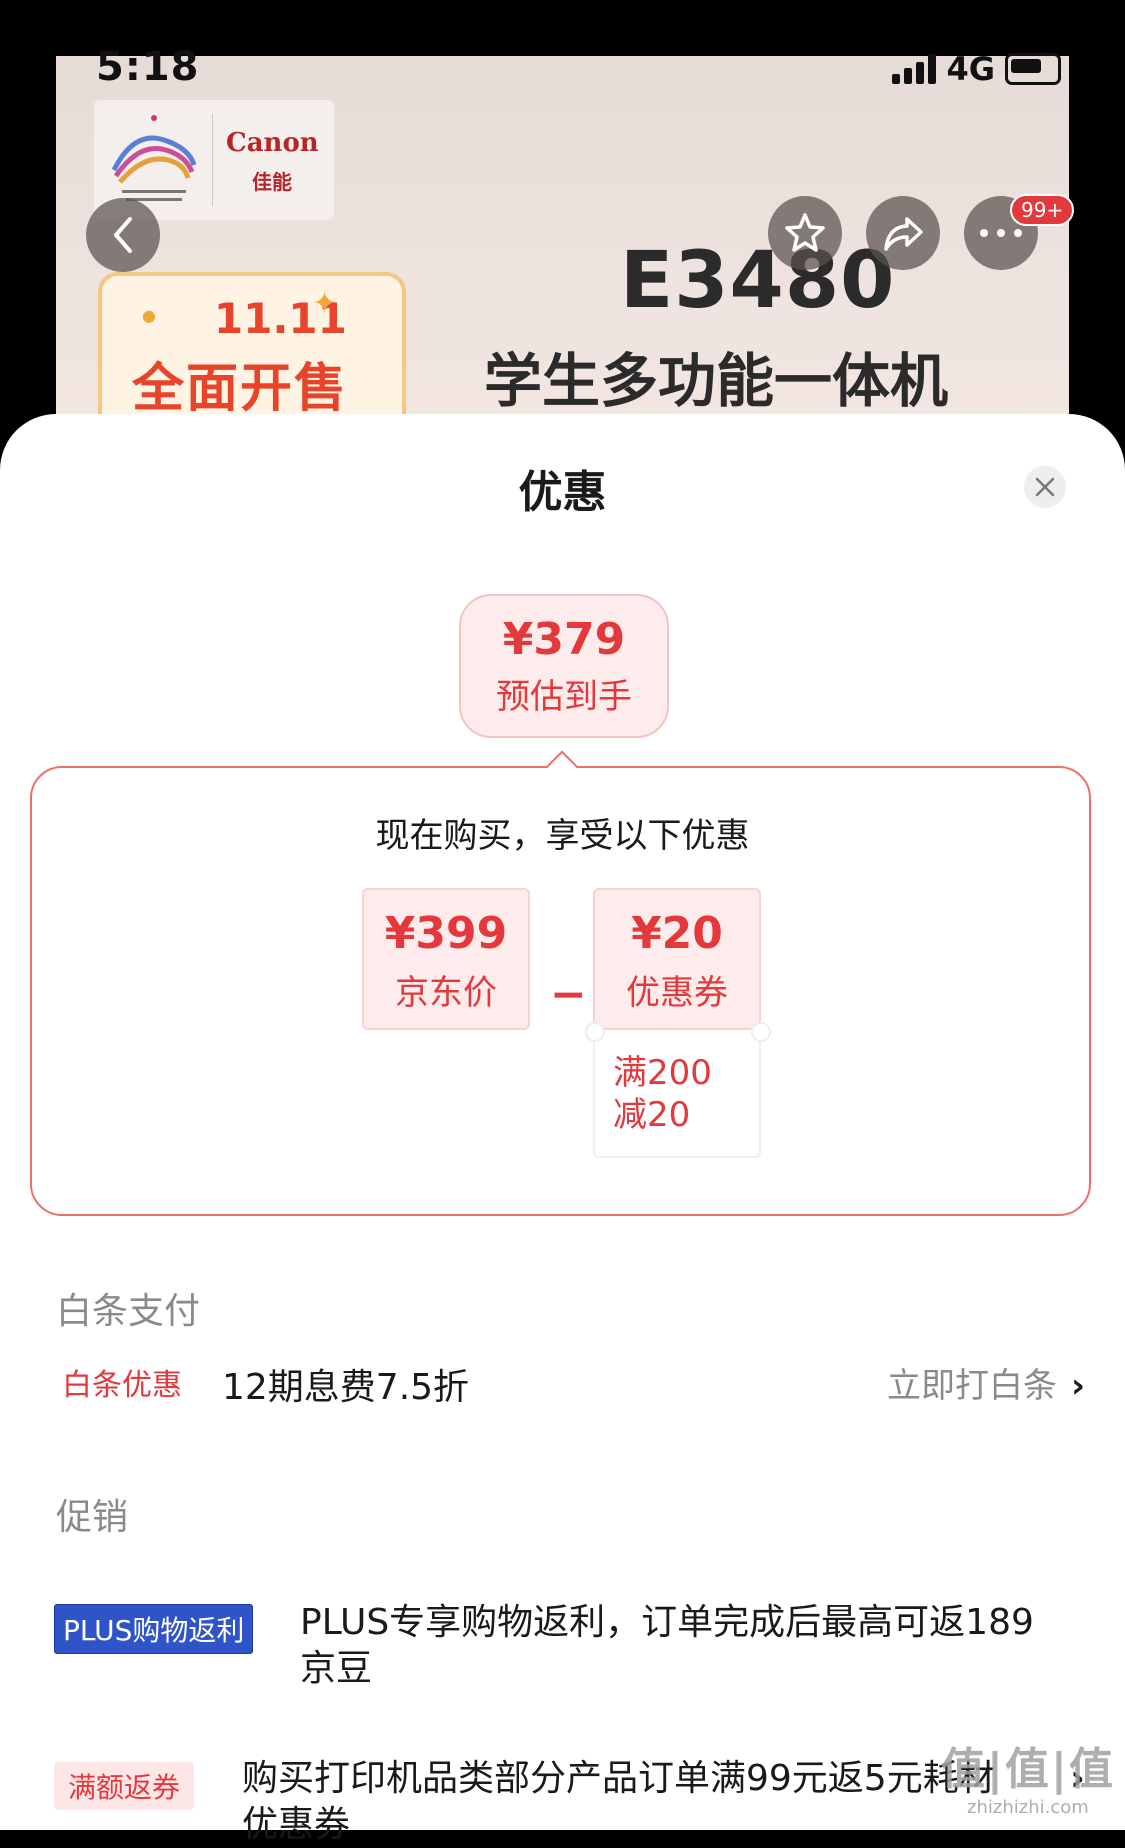  Describe the element at coordinates (1077, 1386) in the screenshot. I see `chevron-right-icon: ›` at that location.